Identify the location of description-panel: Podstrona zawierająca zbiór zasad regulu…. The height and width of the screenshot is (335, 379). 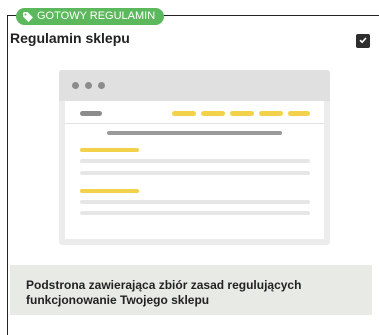
(191, 290).